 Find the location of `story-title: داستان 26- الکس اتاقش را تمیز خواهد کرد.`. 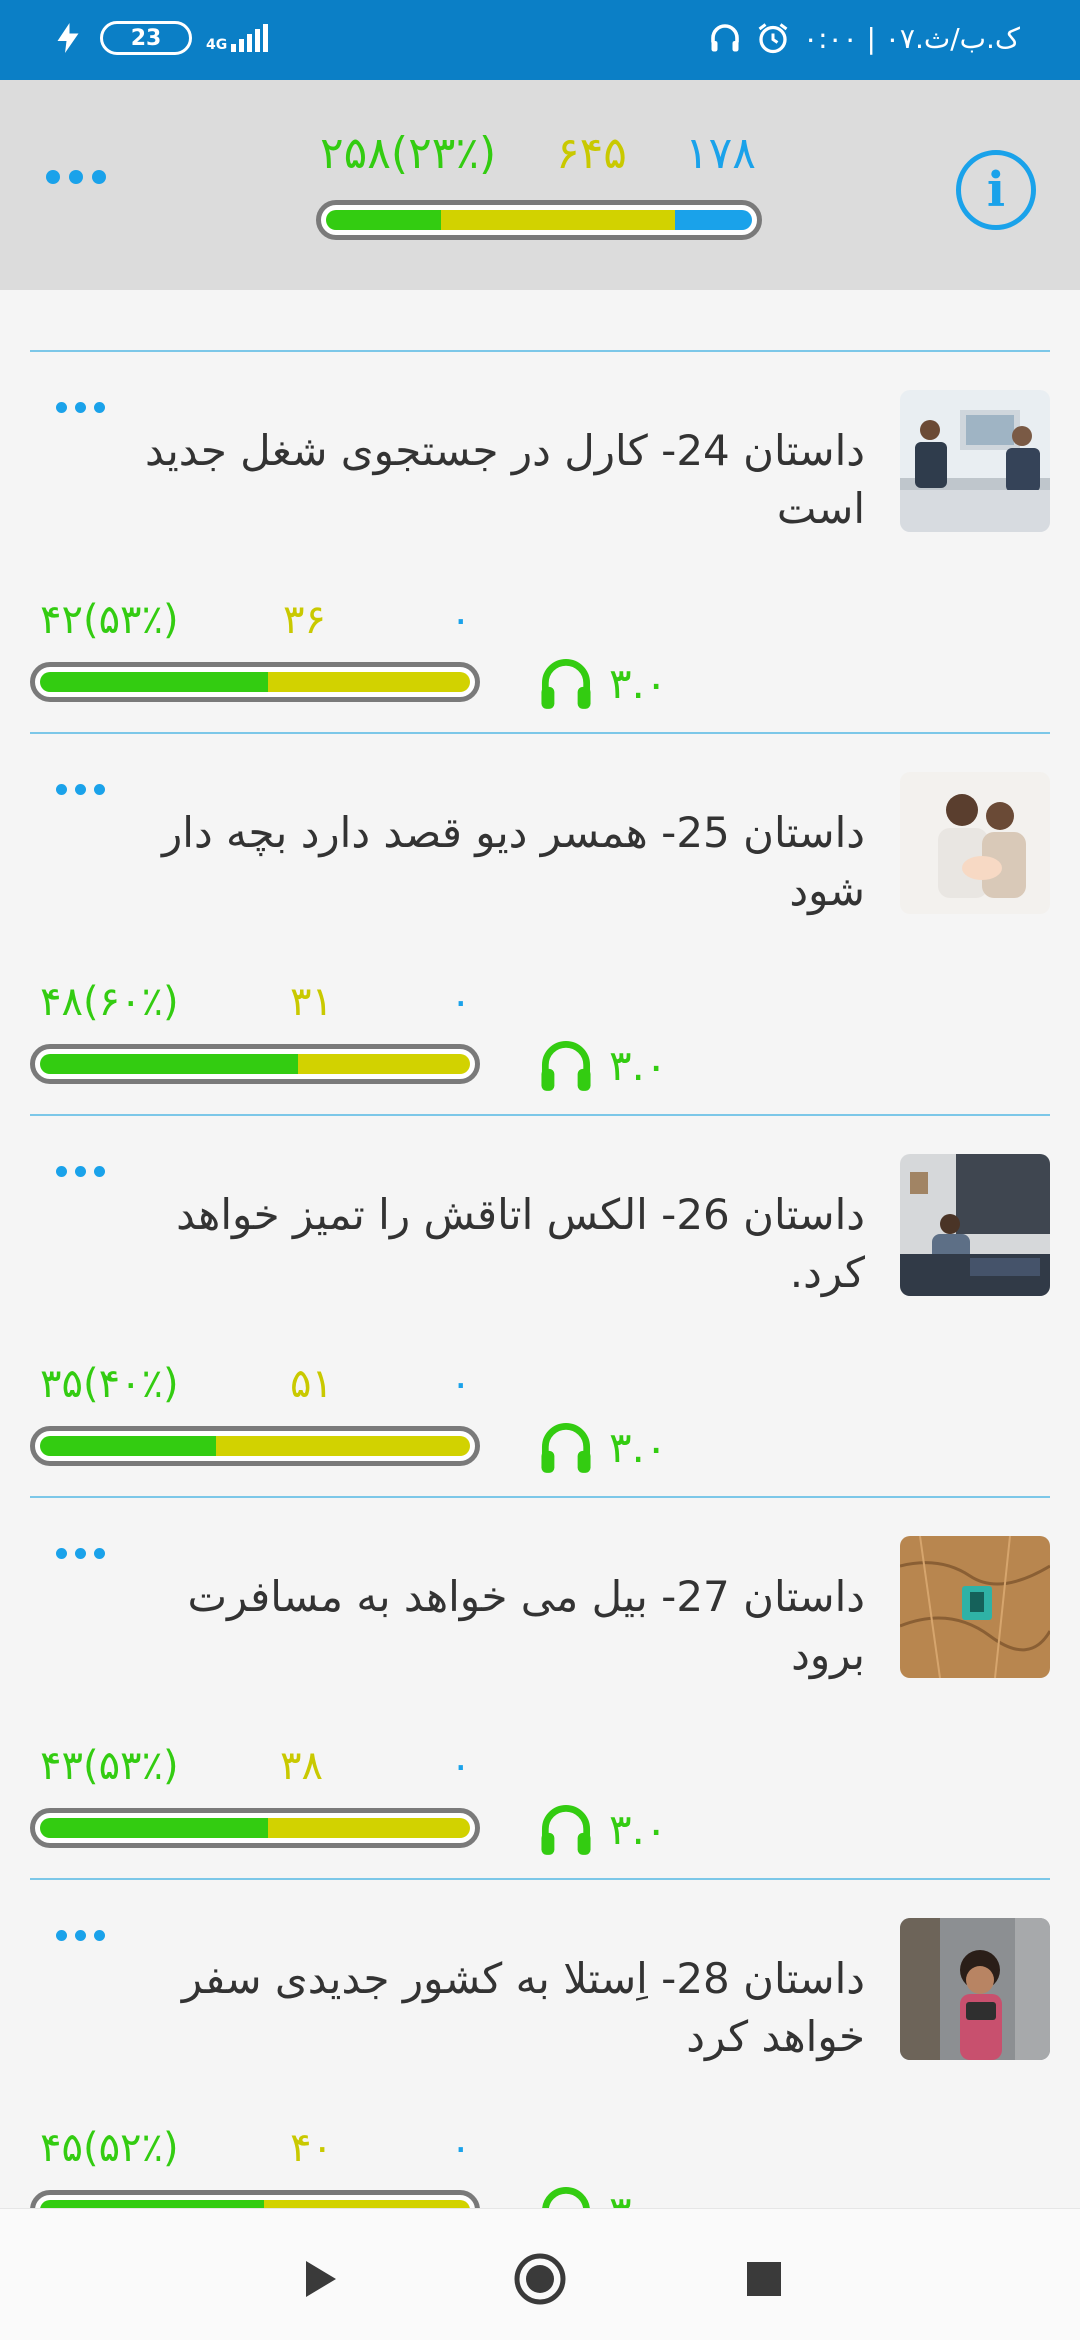

story-title: داستان 26- الکس اتاقش را تمیز خواهد کرد. is located at coordinates (502, 1244).